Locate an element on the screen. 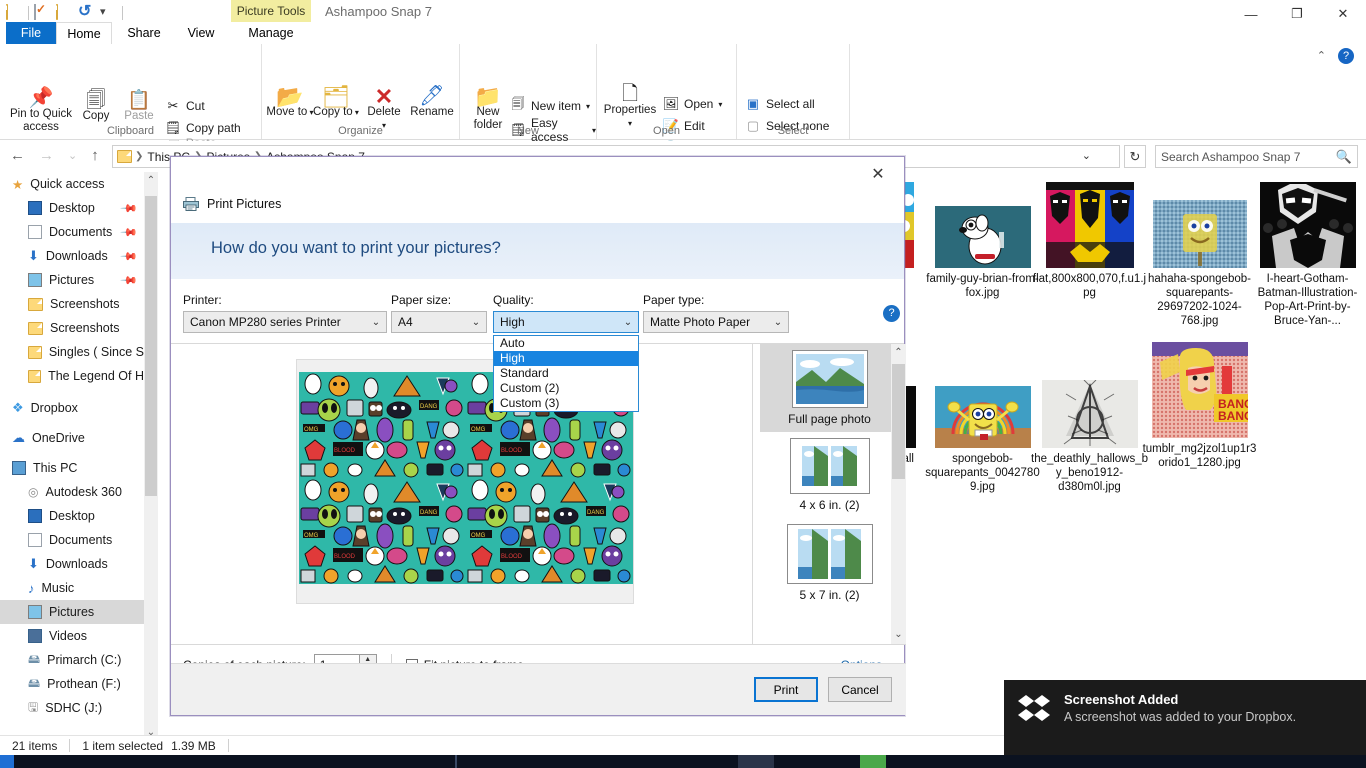  dialog-help-icon: ? is located at coordinates (891, 313).